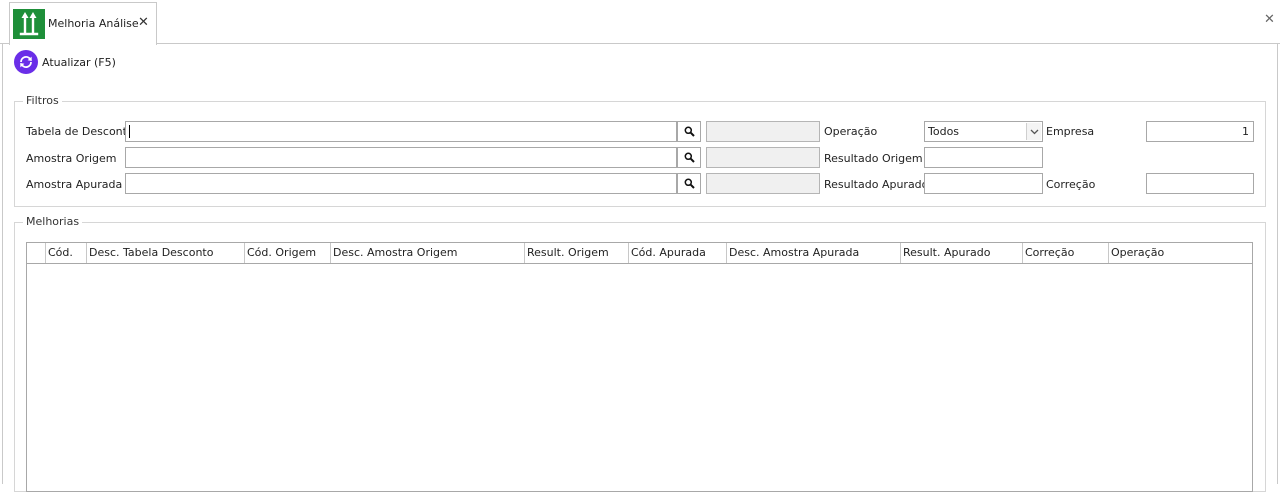 The width and height of the screenshot is (1280, 492). I want to click on sort-up-arrows-icon, so click(29, 24).